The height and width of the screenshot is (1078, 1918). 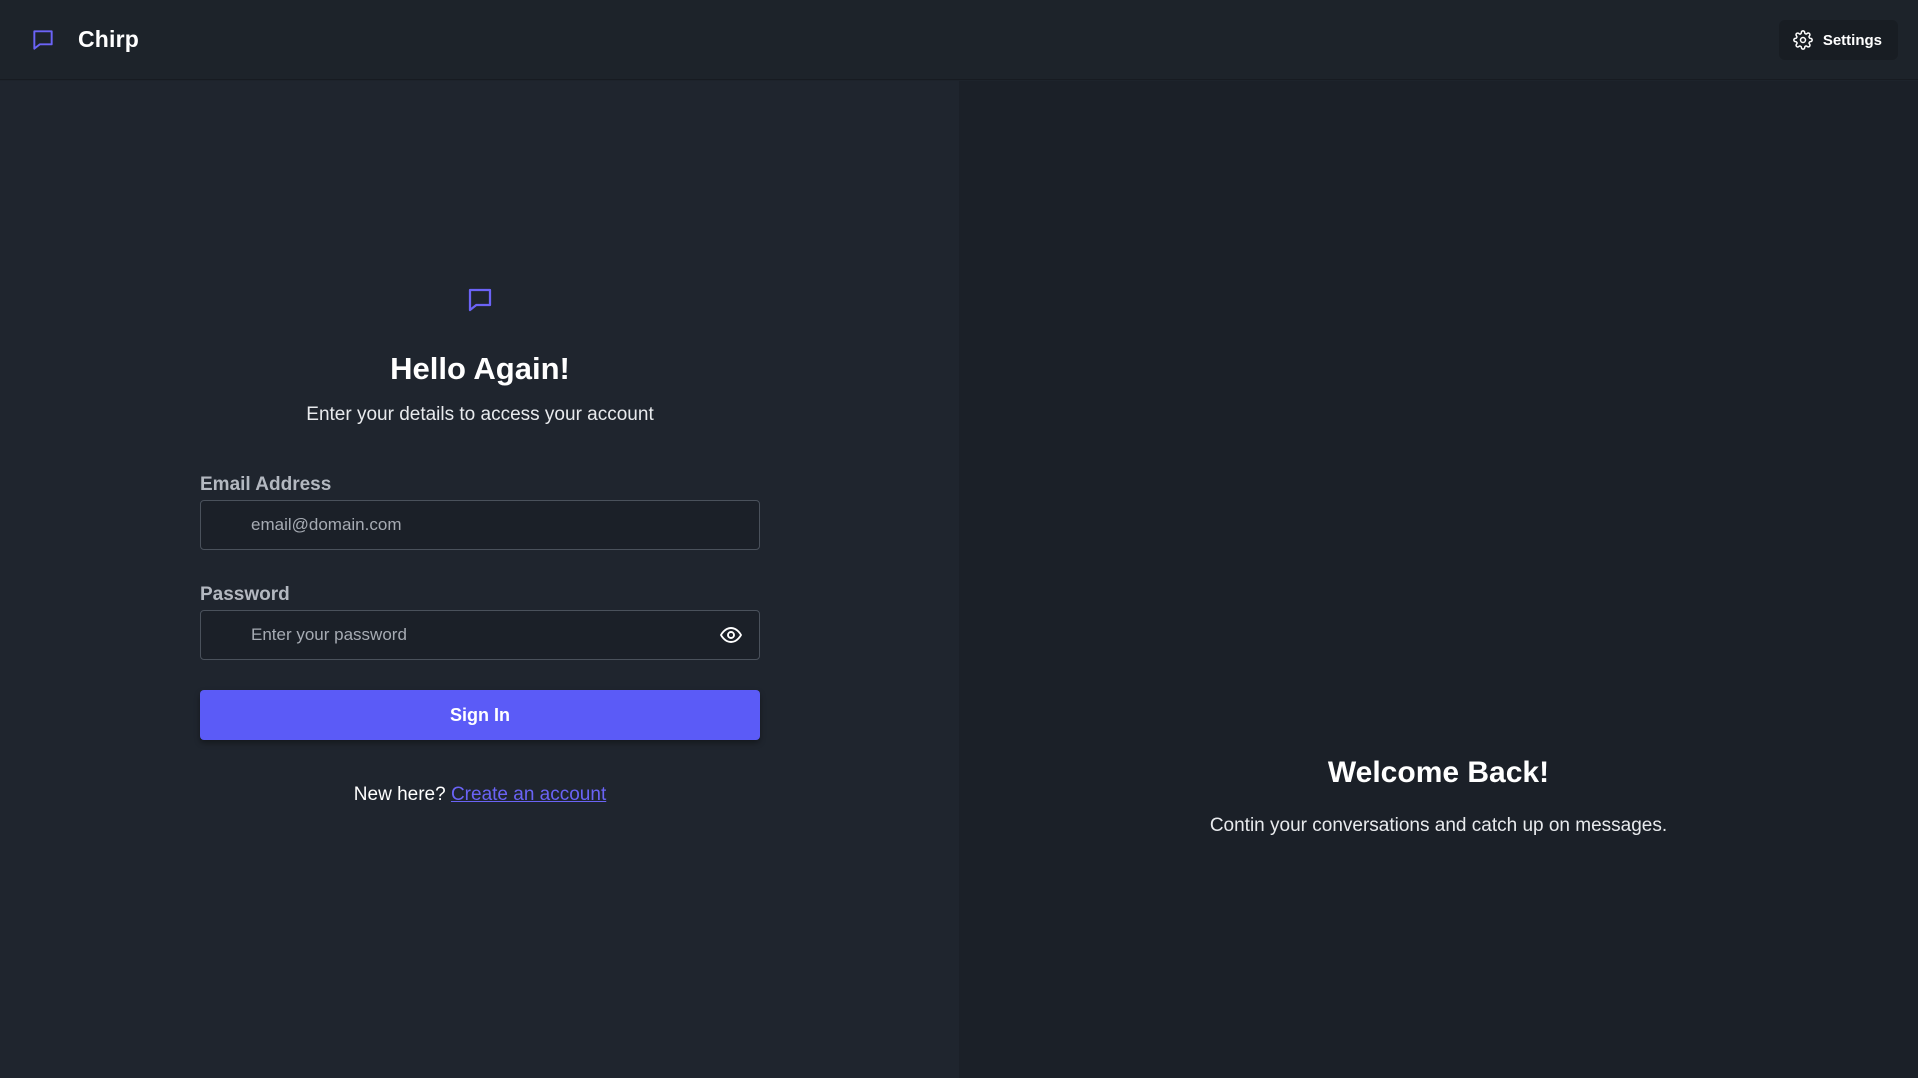 I want to click on settings-button: Settings, so click(x=1838, y=40).